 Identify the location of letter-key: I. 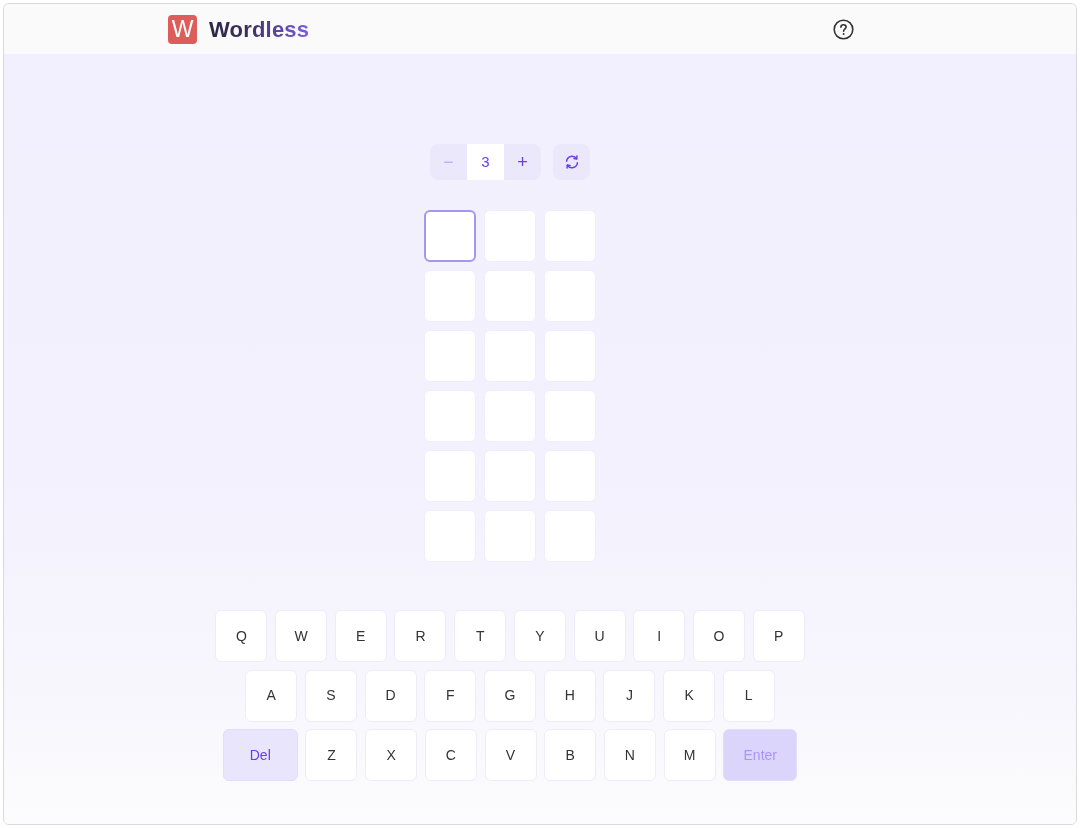
(659, 636).